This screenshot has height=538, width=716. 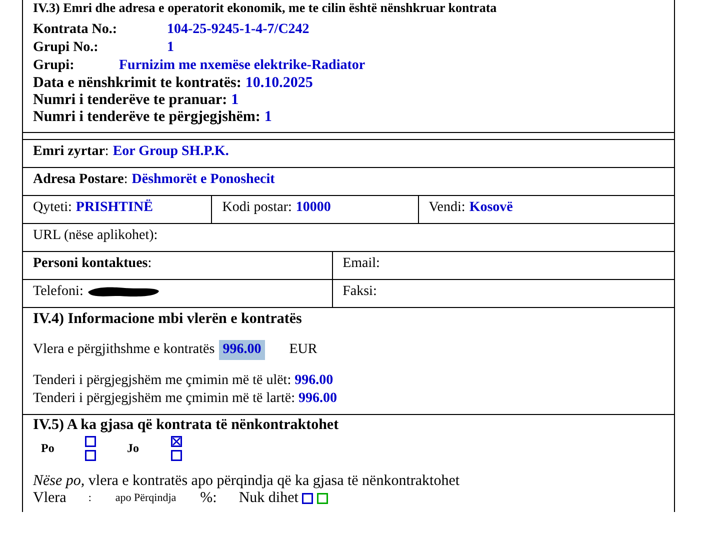 I want to click on total-value: 996.00, so click(x=242, y=350).